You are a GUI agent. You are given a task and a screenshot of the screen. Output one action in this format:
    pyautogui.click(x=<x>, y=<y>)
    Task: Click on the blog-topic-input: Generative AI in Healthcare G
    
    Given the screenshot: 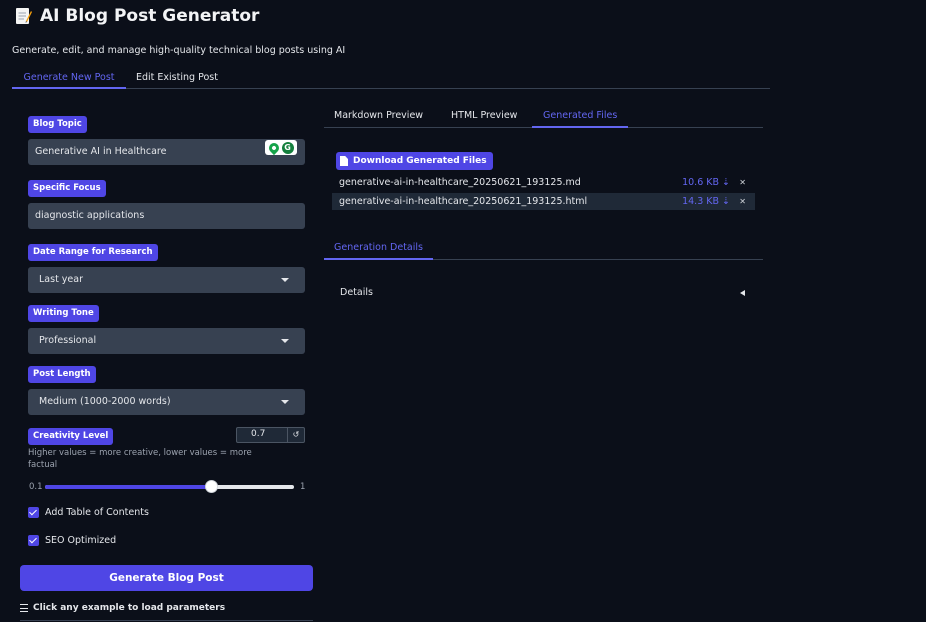 What is the action you would take?
    pyautogui.click(x=166, y=152)
    